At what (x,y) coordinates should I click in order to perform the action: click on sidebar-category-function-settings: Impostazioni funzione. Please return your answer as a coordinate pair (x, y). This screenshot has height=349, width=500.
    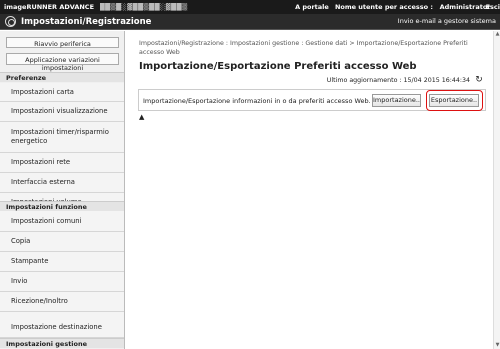
    Looking at the image, I should click on (62, 206).